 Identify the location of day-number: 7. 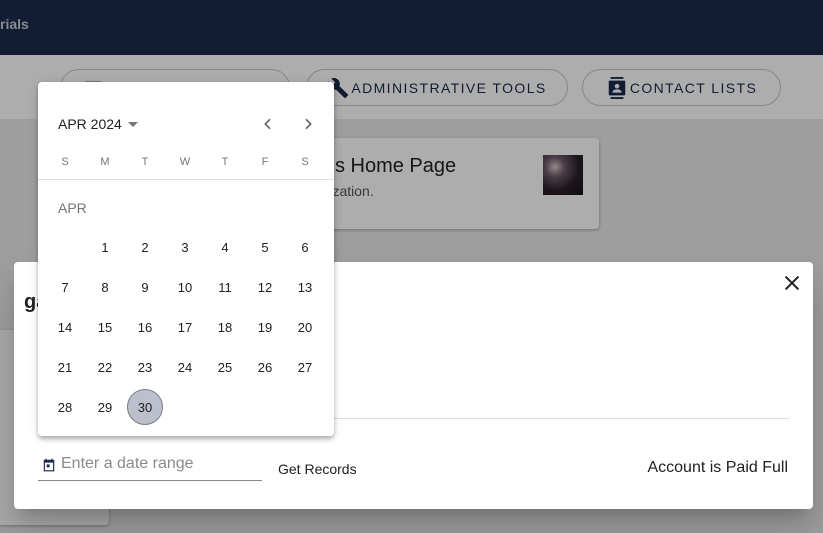
(65, 287).